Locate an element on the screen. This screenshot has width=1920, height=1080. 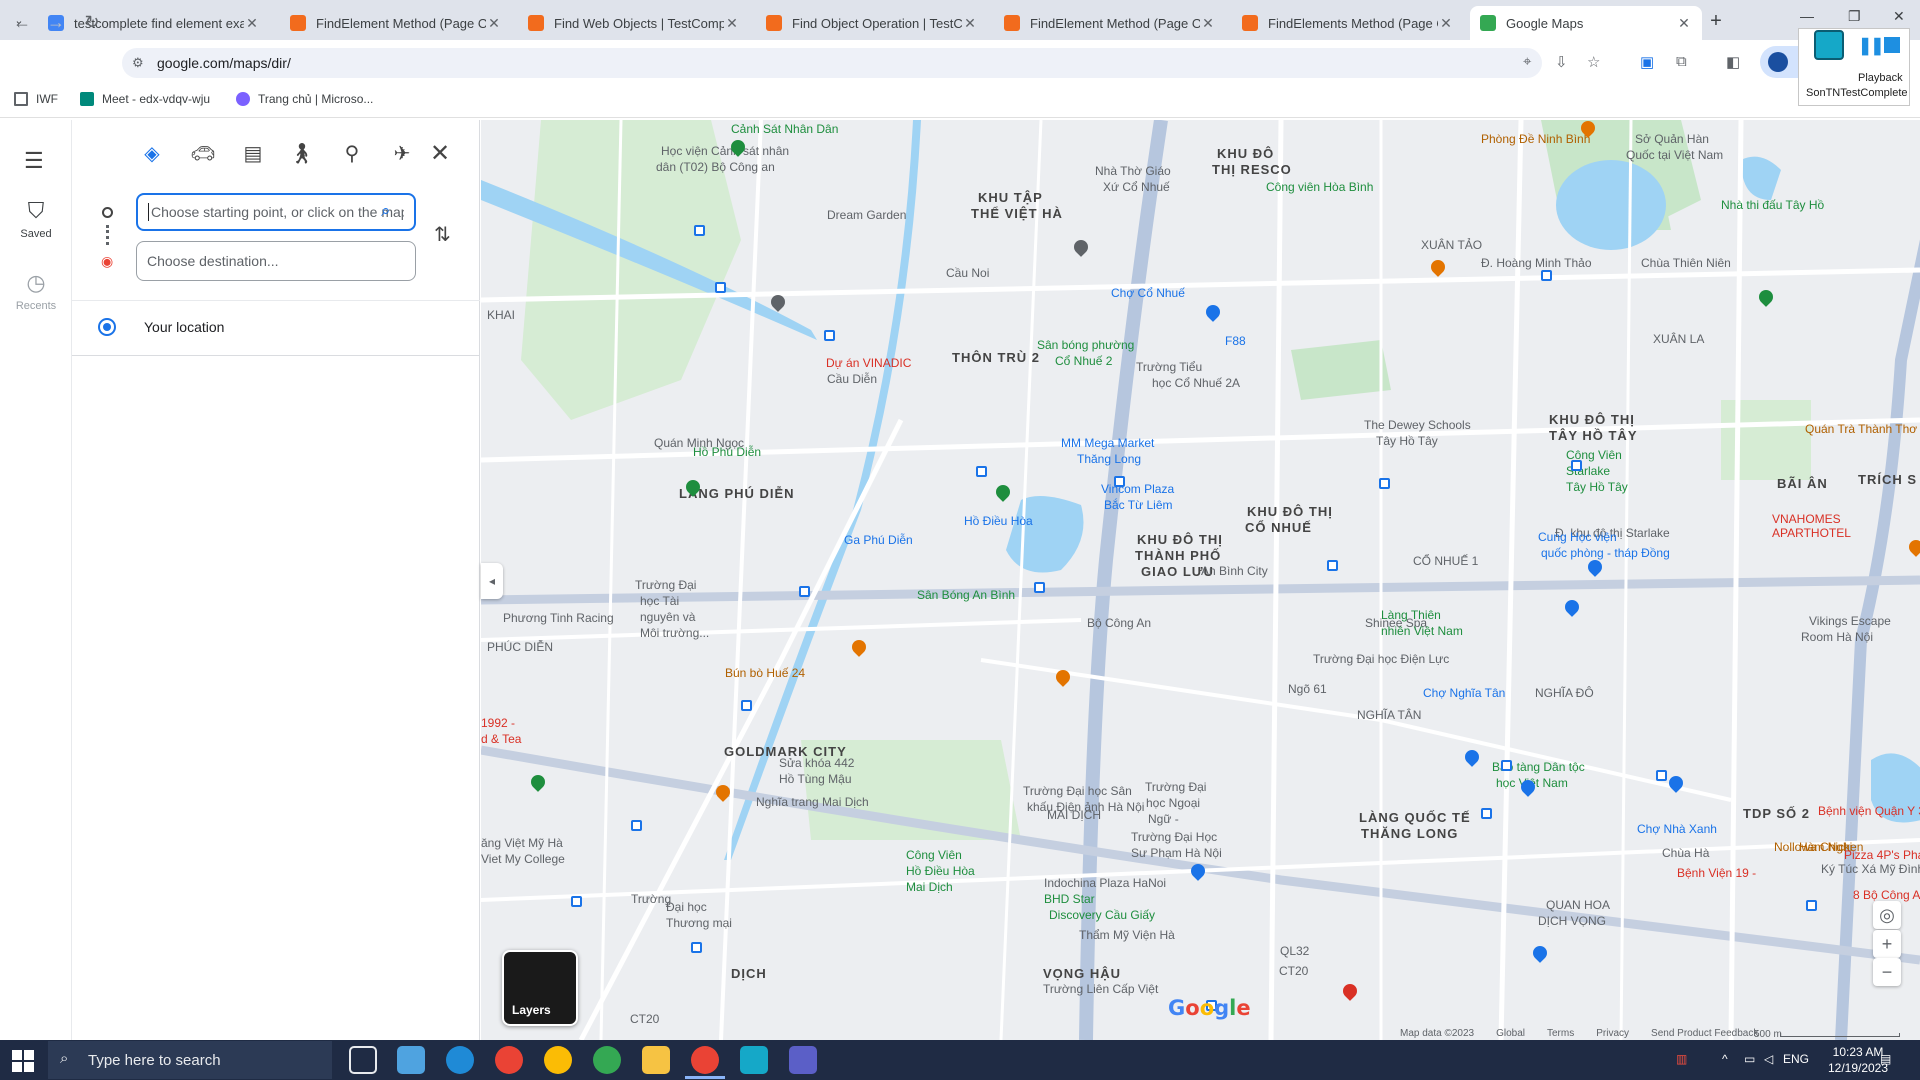
taskbar-search-input: Type here to search is located at coordinates (190, 1060).